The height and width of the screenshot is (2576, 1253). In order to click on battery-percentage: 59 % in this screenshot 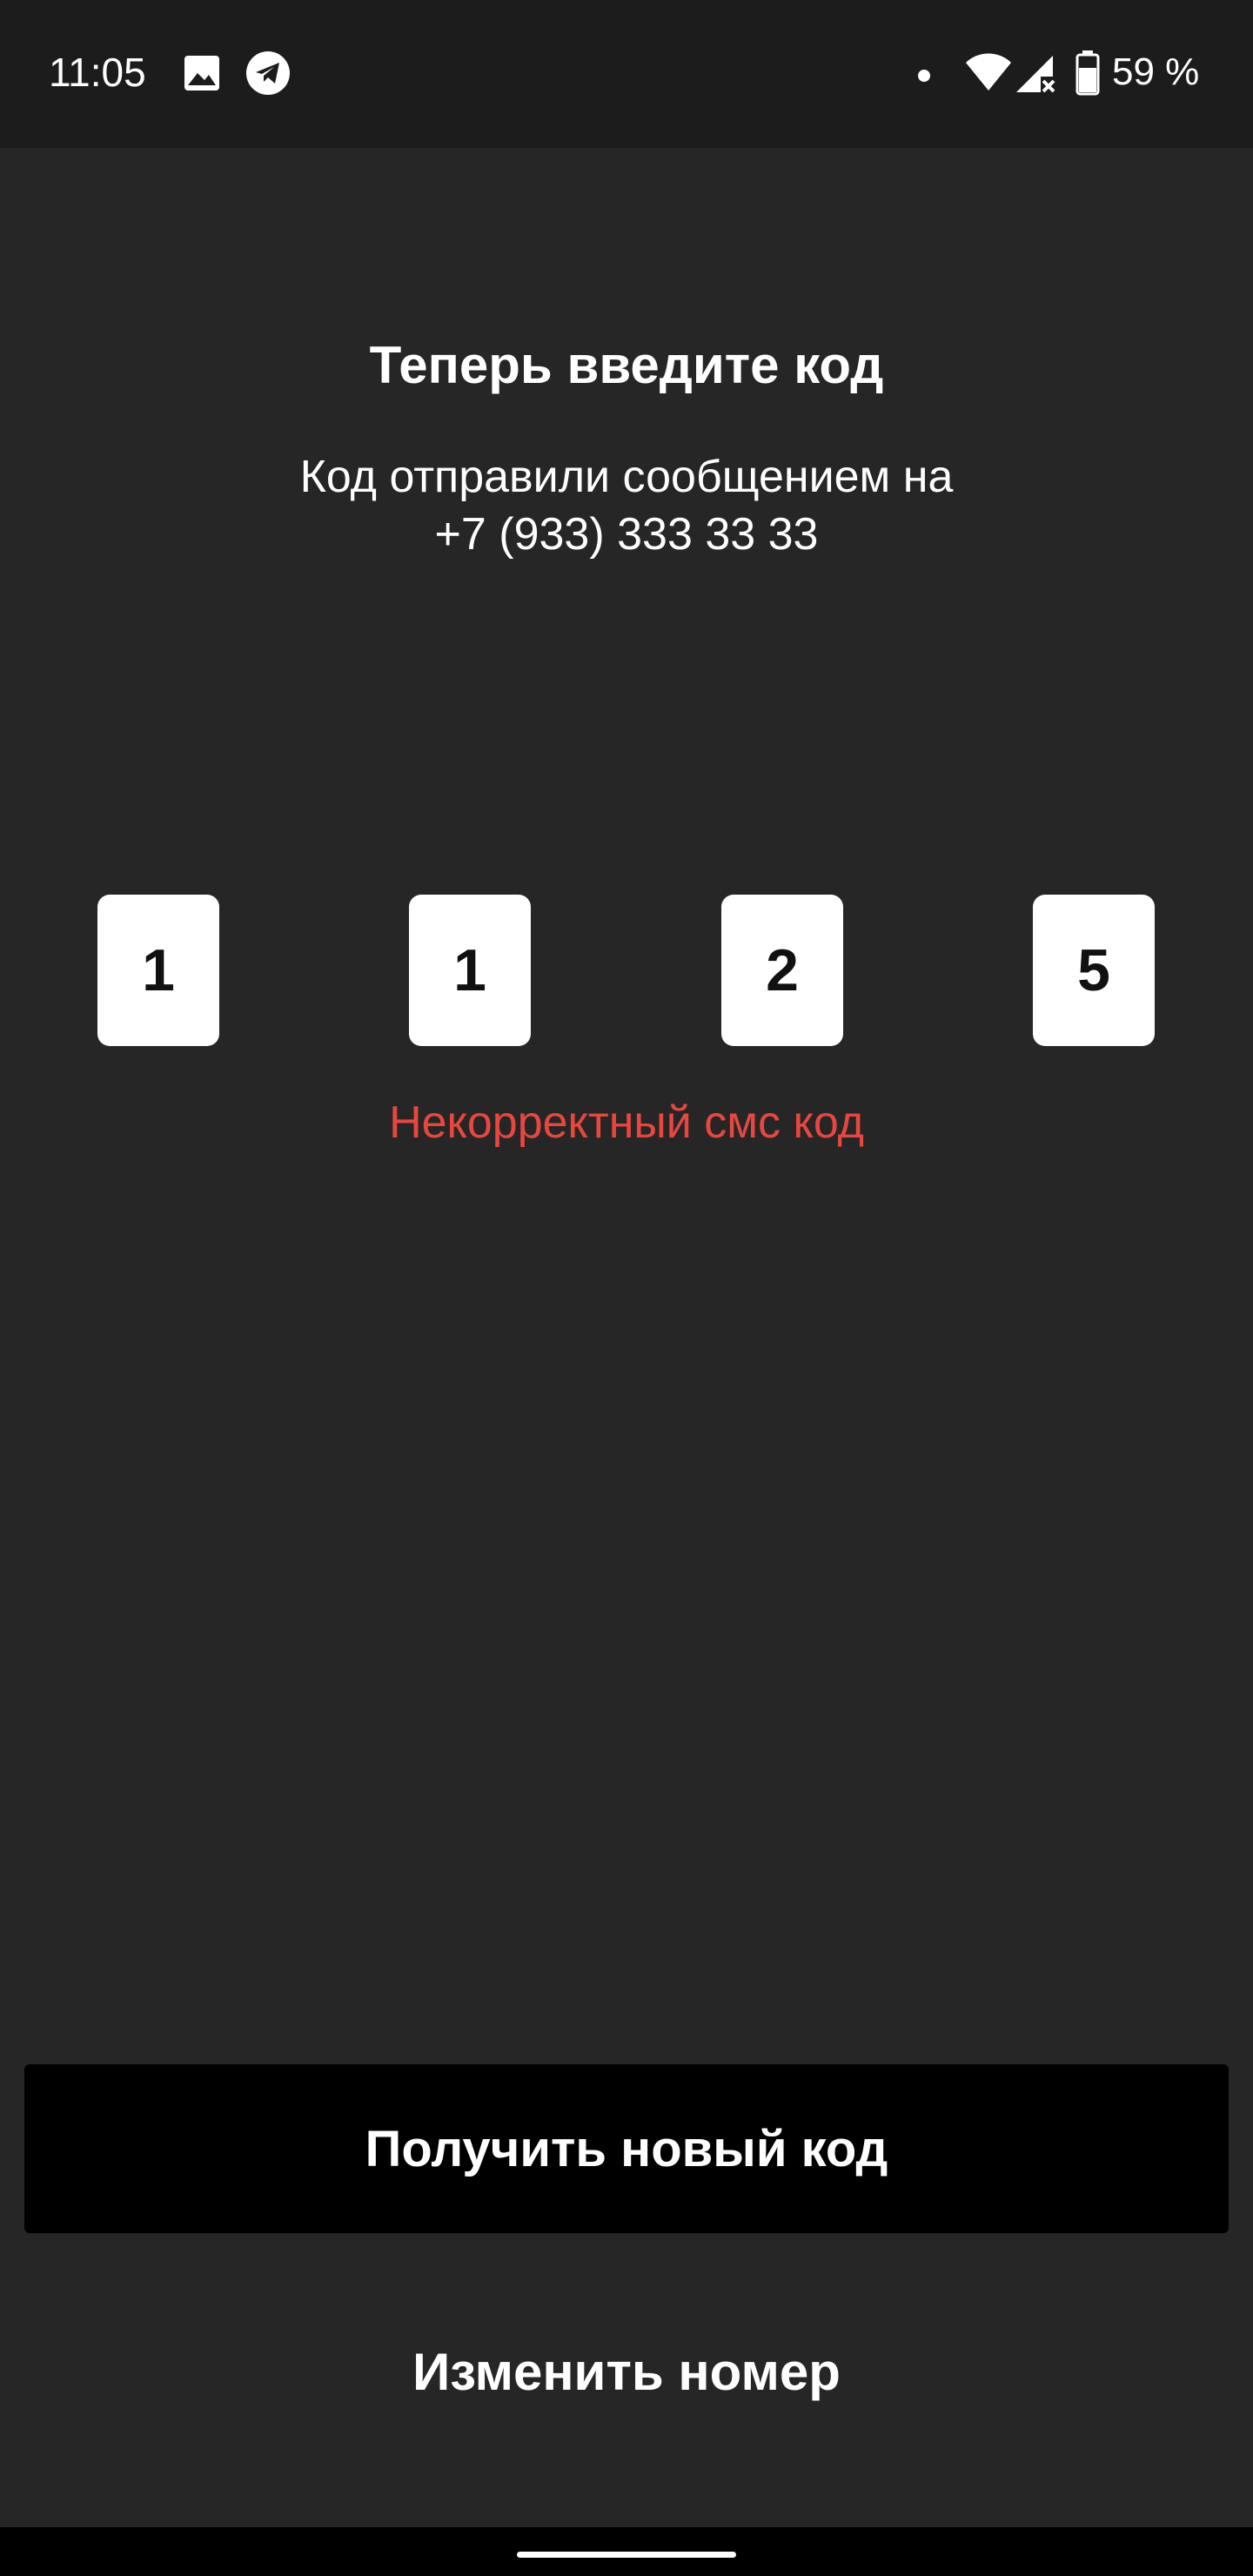, I will do `click(1156, 71)`.